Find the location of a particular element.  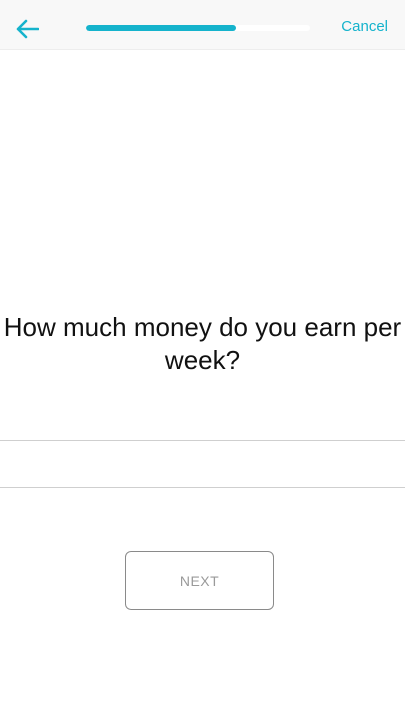

next-button: NEXT is located at coordinates (199, 580).